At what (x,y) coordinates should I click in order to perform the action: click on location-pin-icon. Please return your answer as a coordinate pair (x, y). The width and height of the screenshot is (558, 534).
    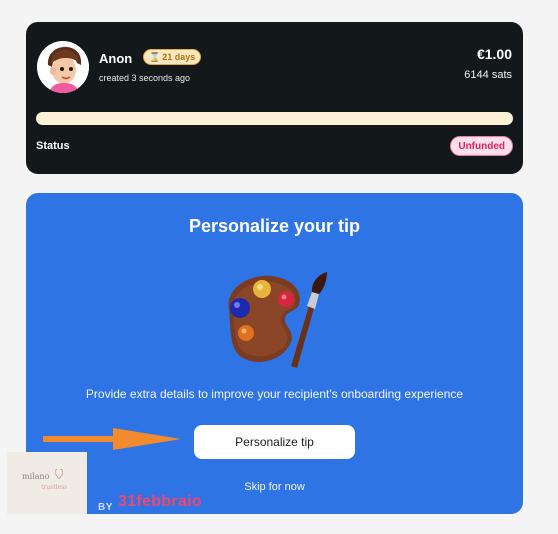
    Looking at the image, I should click on (59, 475).